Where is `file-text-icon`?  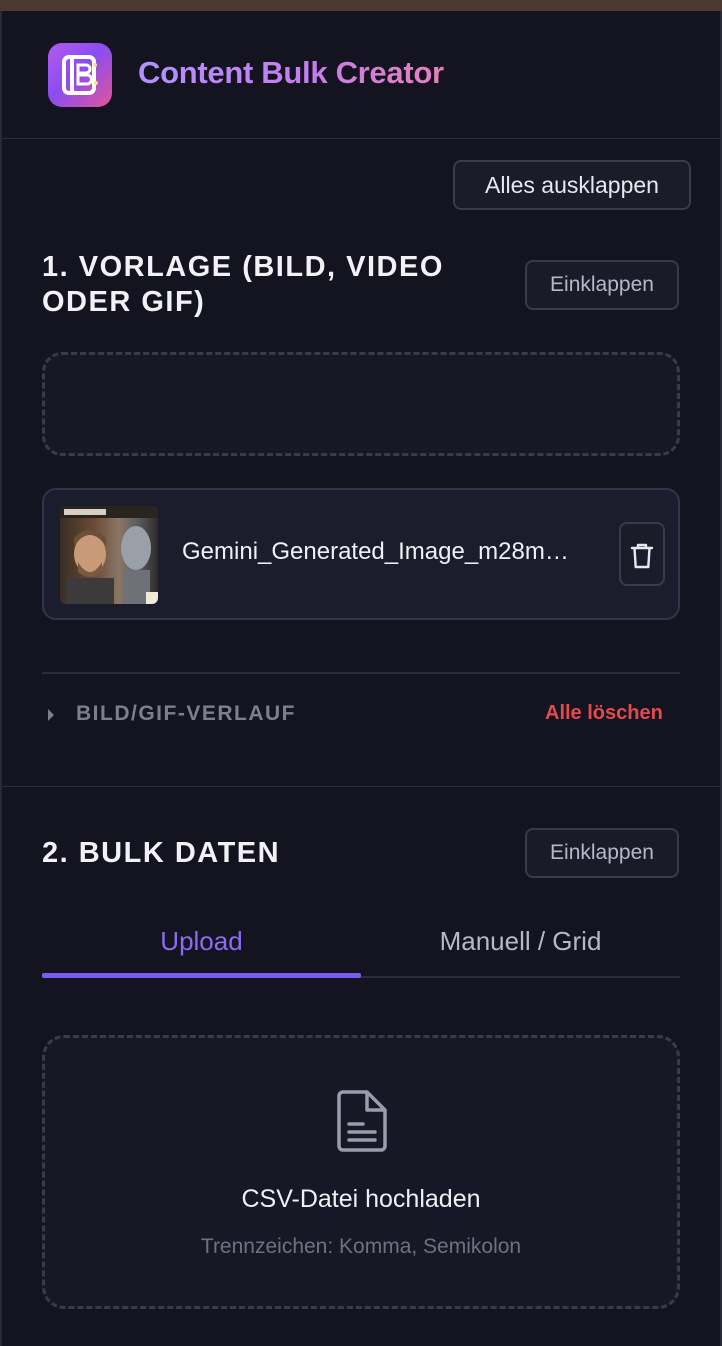
file-text-icon is located at coordinates (362, 1121).